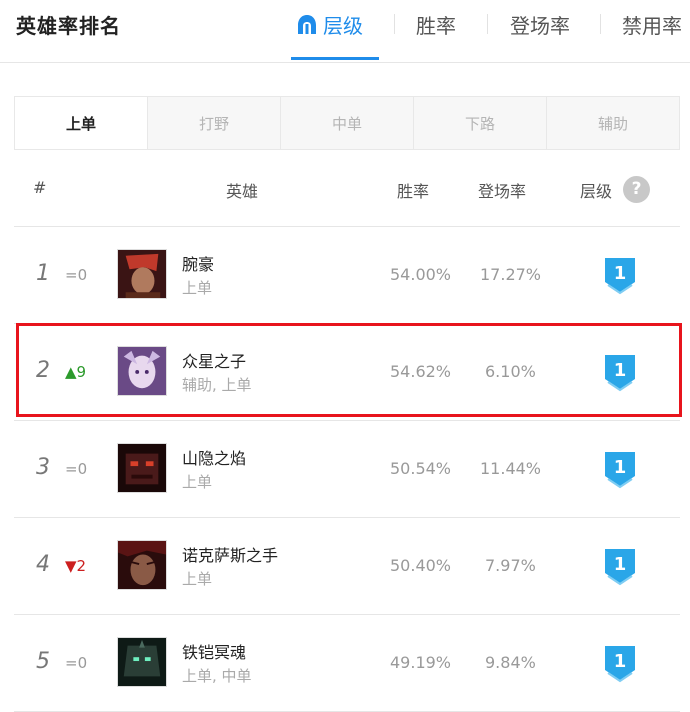  Describe the element at coordinates (76, 566) in the screenshot. I see `rank-change: ▼2` at that location.